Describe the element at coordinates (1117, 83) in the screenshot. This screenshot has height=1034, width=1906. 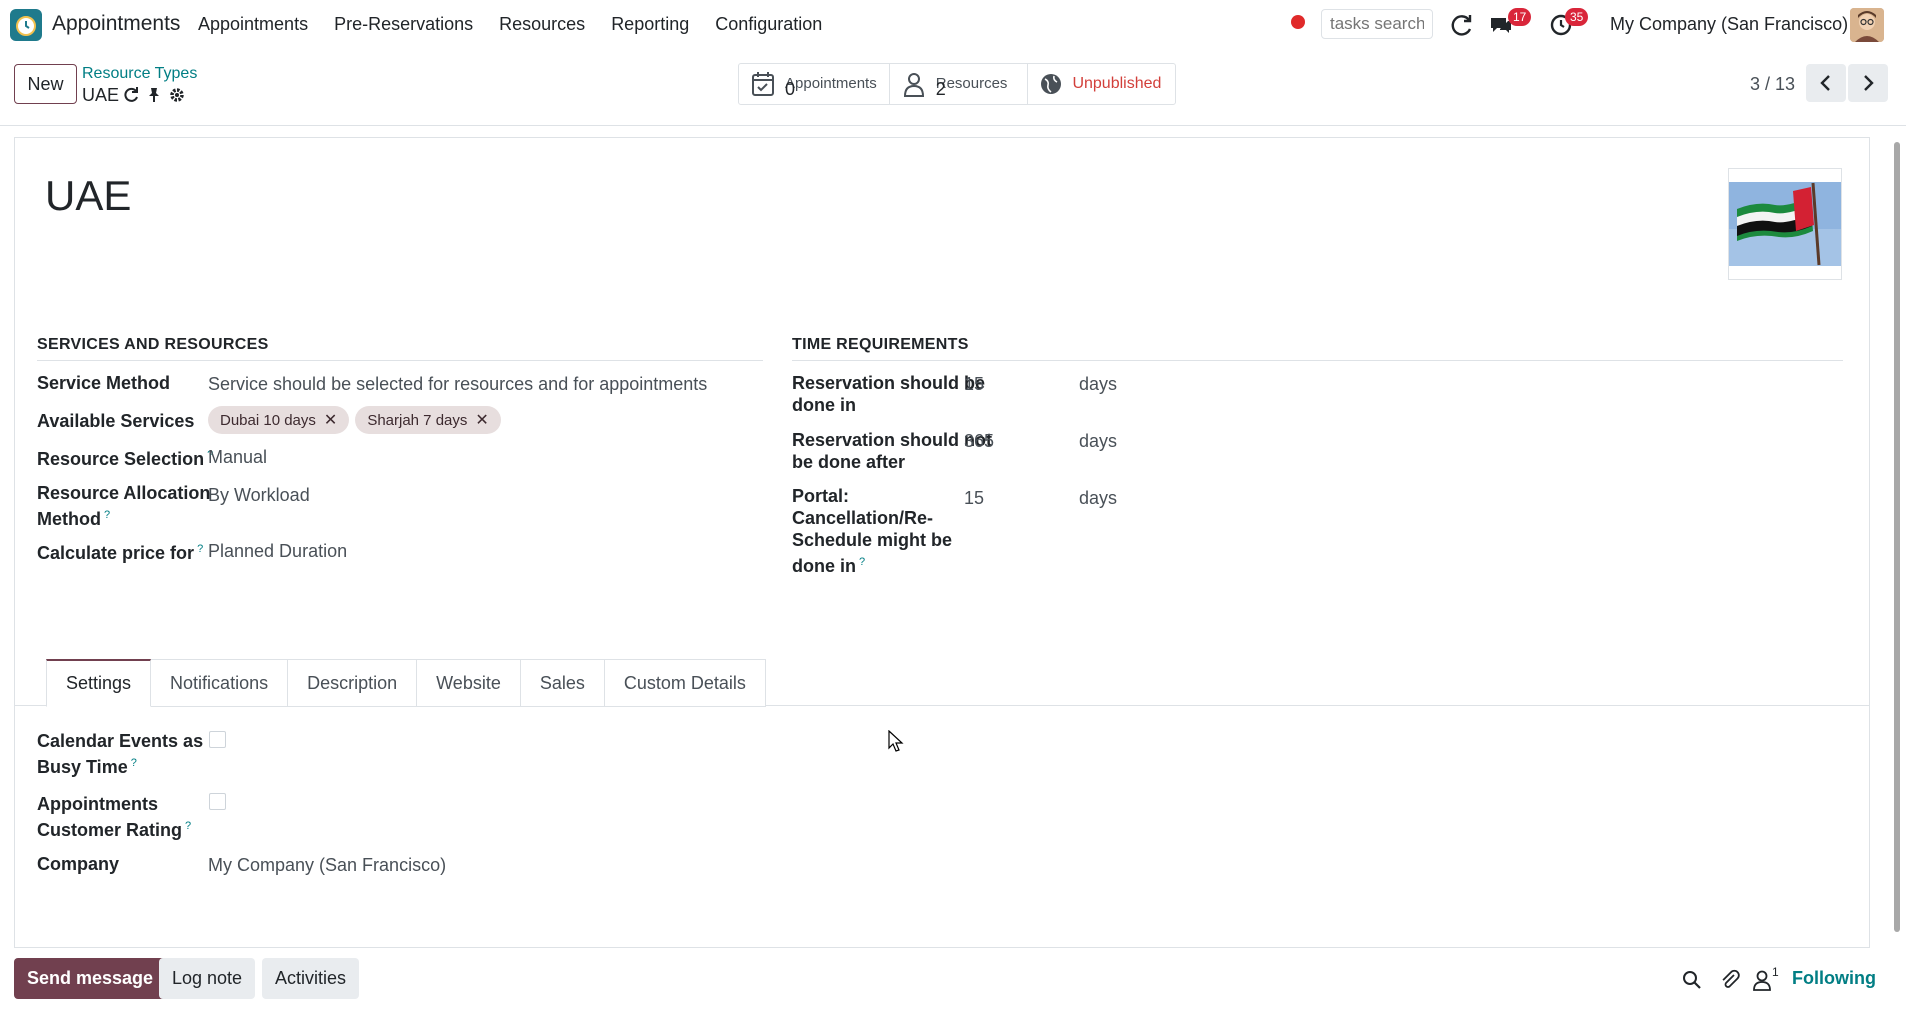
I see `unpublished-status: Unpublished` at that location.